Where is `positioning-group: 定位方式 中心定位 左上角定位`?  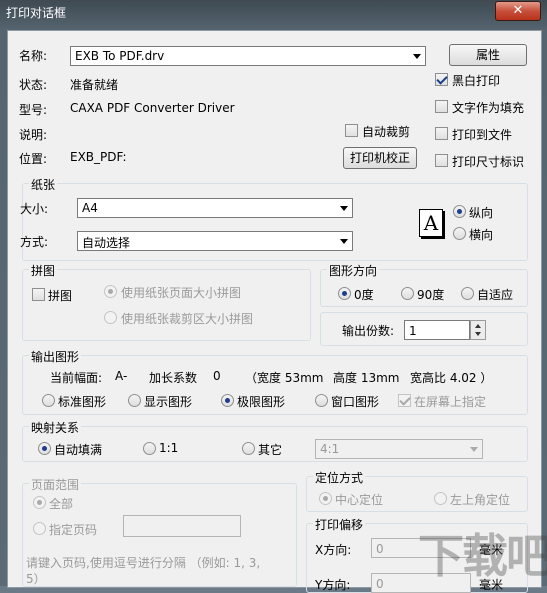 positioning-group: 定位方式 中心定位 左上角定位 is located at coordinates (417, 490).